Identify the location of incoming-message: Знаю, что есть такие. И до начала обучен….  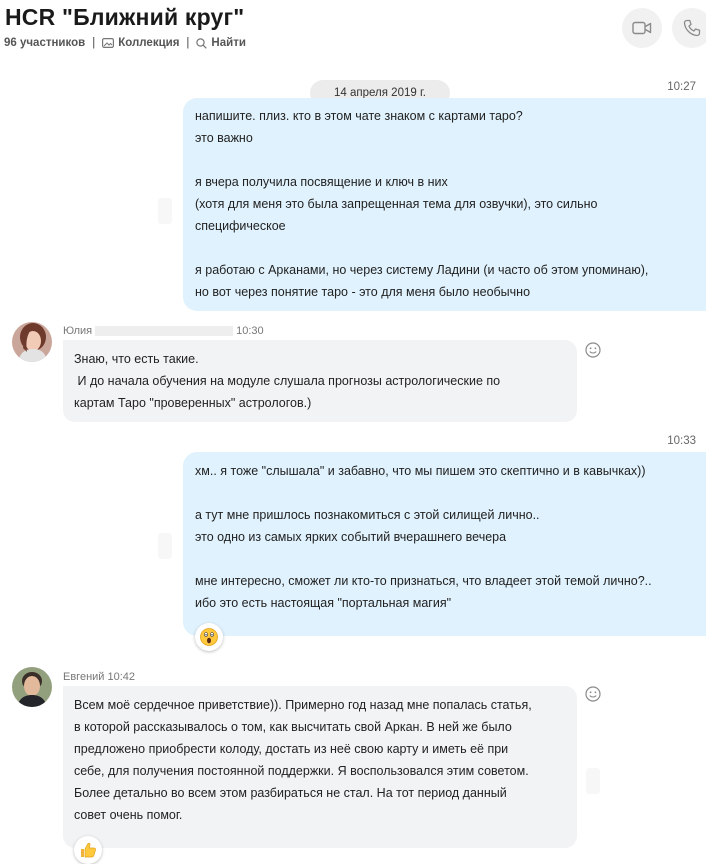
(320, 381).